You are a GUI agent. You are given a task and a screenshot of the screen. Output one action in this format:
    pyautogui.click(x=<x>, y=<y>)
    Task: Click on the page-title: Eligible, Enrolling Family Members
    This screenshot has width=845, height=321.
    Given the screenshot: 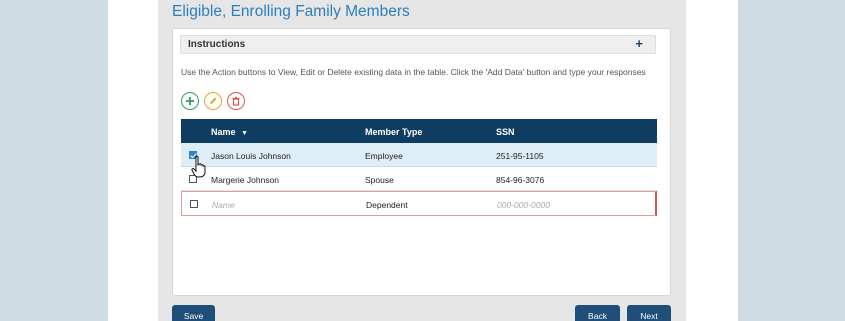 What is the action you would take?
    pyautogui.click(x=291, y=11)
    